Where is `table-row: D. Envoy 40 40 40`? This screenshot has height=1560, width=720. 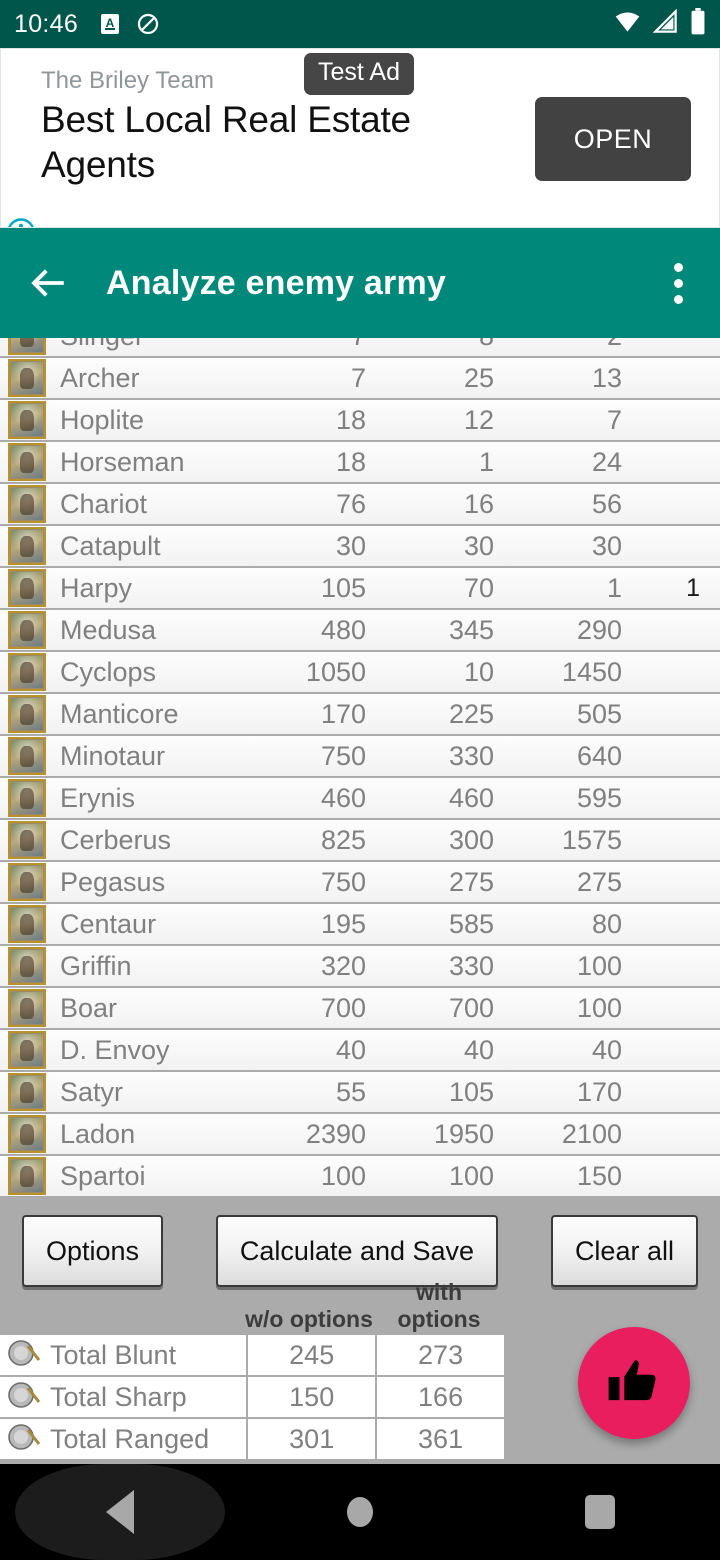
table-row: D. Envoy 40 40 40 is located at coordinates (360, 1051).